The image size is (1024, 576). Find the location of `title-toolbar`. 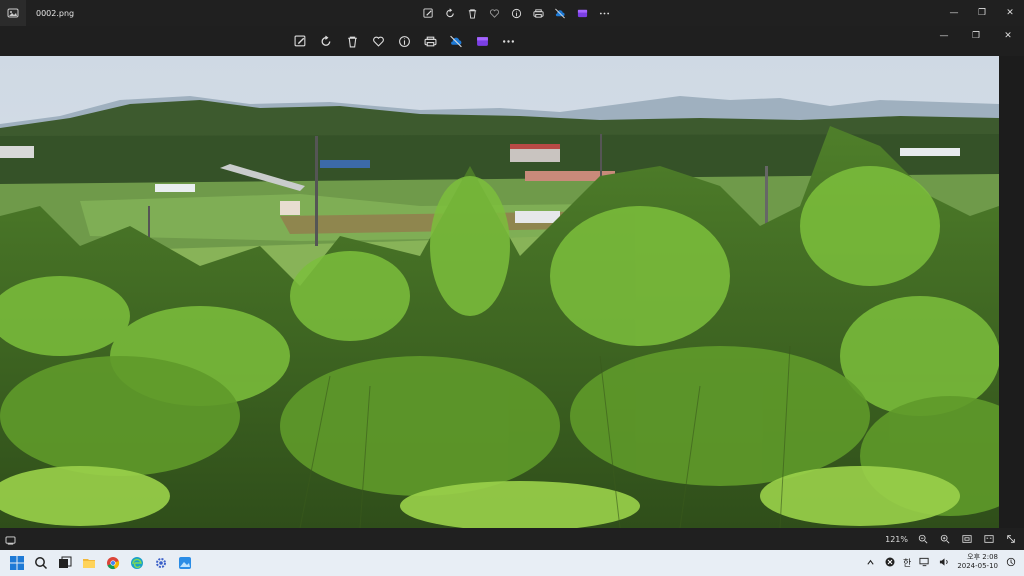

title-toolbar is located at coordinates (516, 13).